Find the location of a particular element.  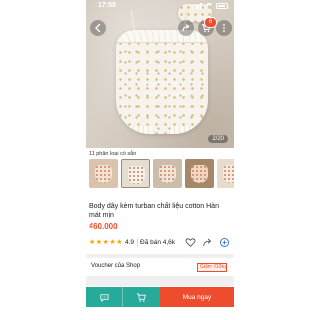

back-button is located at coordinates (98, 28).